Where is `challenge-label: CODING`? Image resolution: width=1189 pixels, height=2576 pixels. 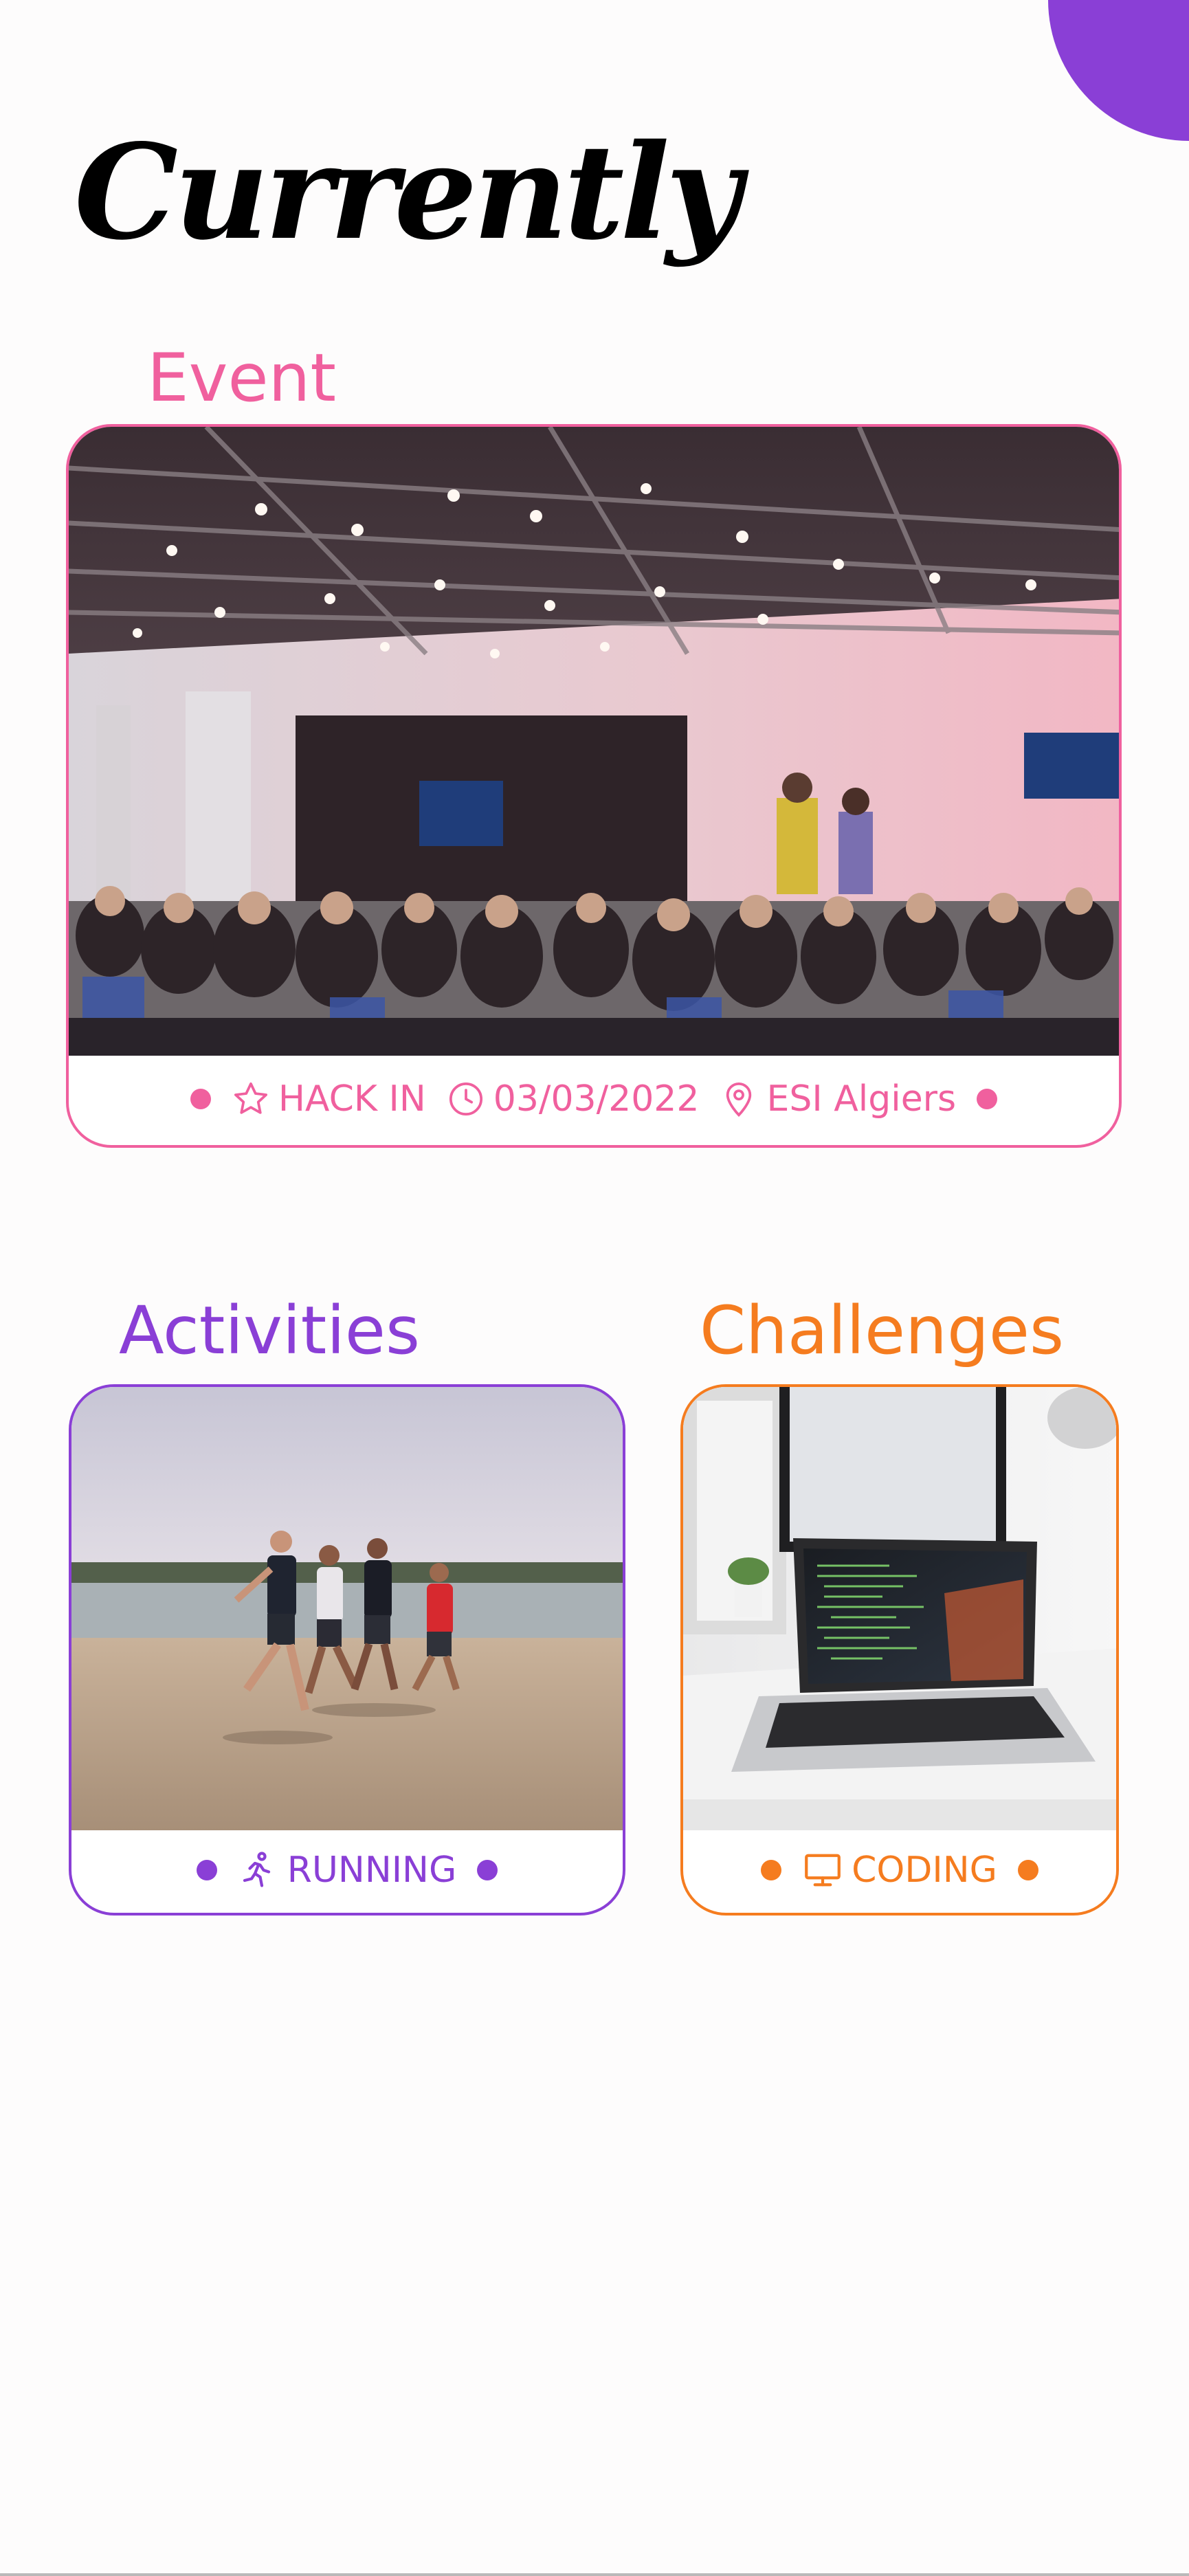 challenge-label: CODING is located at coordinates (924, 1870).